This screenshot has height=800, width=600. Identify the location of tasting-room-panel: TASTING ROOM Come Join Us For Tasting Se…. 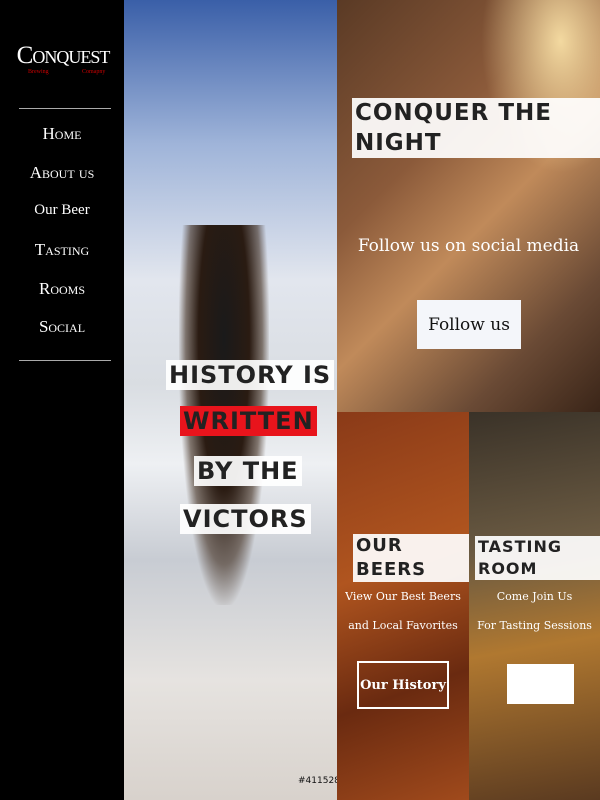
(534, 606).